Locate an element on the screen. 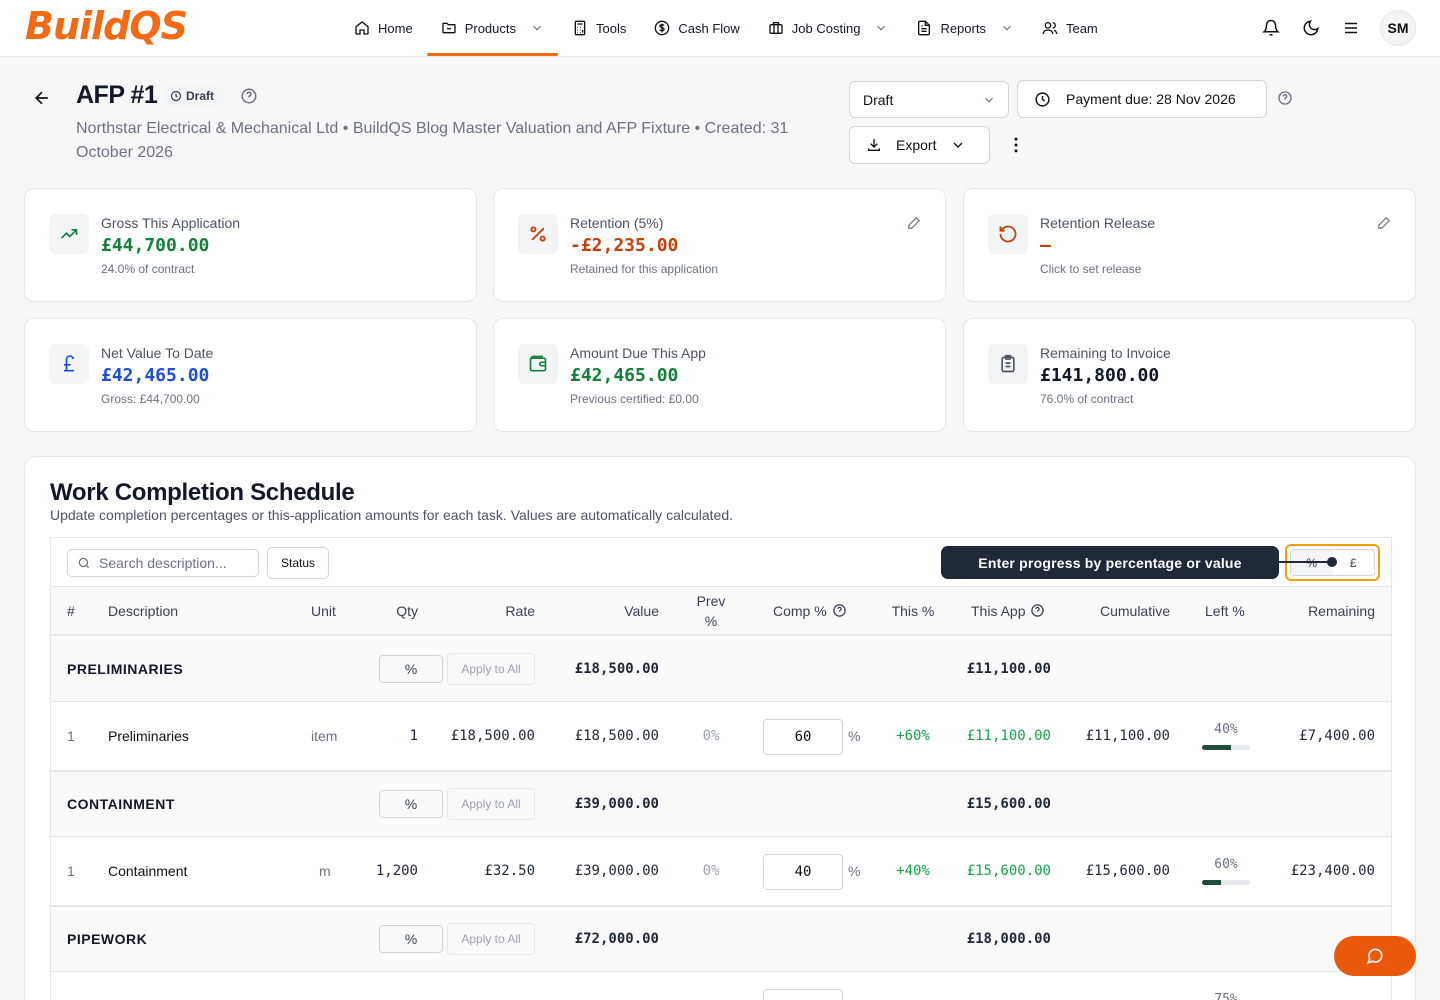 The height and width of the screenshot is (1000, 1440). col-this-app: This App is located at coordinates (1008, 610).